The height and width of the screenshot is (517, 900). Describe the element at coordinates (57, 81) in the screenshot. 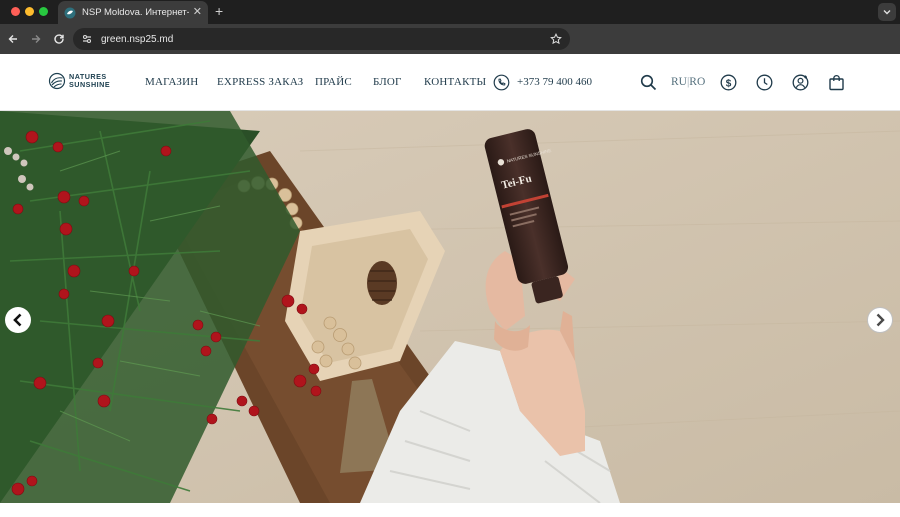

I see `sun-logo-icon` at that location.